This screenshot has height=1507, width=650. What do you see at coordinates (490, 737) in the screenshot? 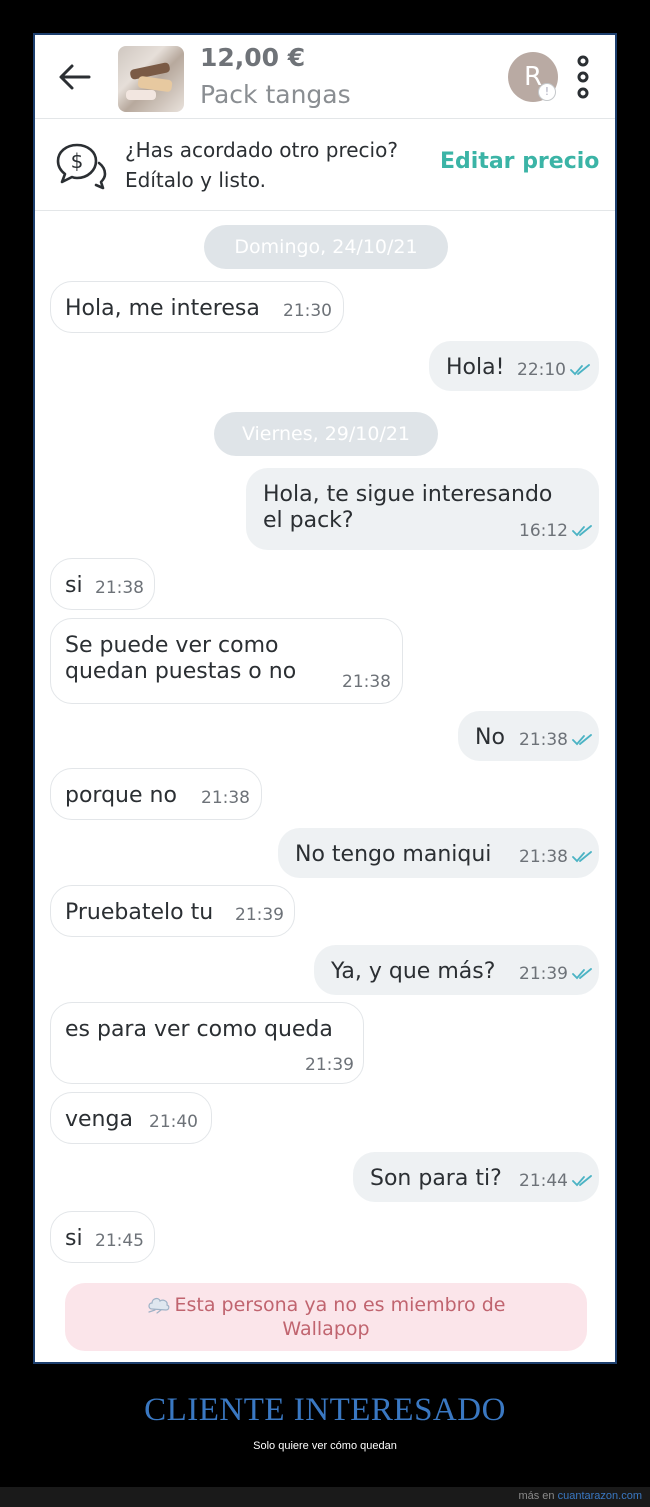
I see `message-text: No` at bounding box center [490, 737].